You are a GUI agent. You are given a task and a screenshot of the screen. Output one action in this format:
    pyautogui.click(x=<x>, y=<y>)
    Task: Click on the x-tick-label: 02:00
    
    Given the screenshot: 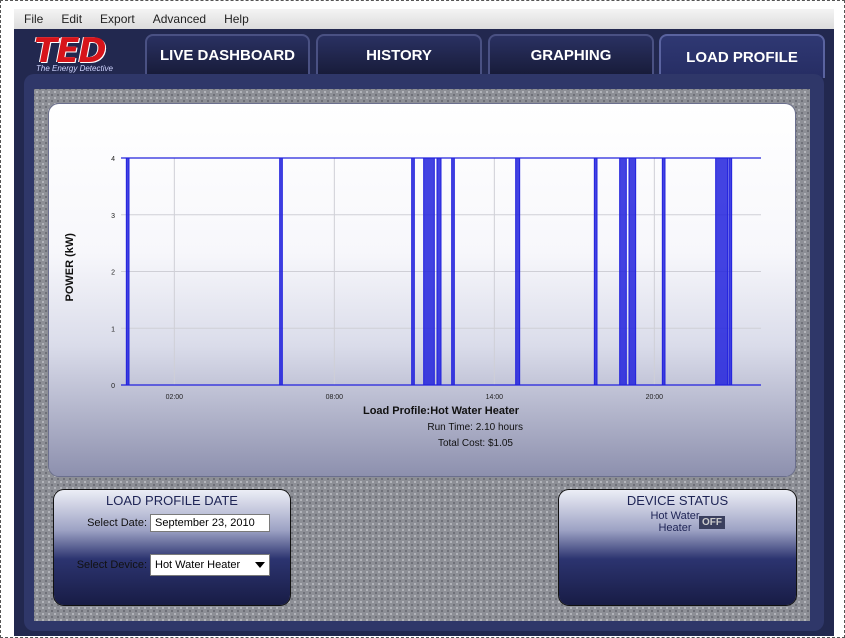 What is the action you would take?
    pyautogui.click(x=175, y=397)
    